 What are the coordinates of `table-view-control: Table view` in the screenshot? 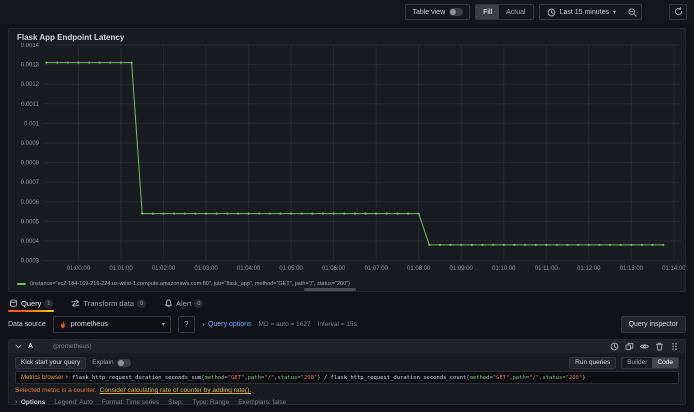 It's located at (438, 12).